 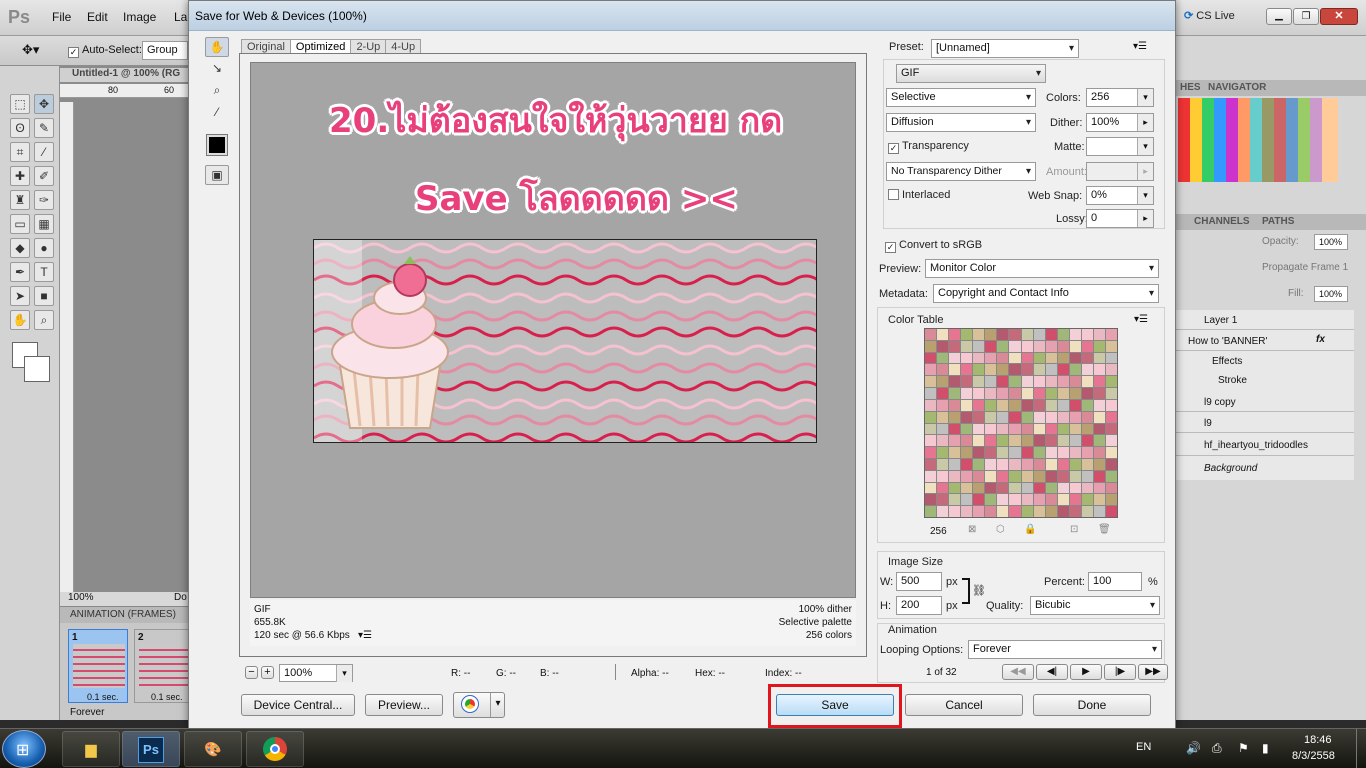 I want to click on info-menu-icon: ▾☰, so click(x=365, y=635).